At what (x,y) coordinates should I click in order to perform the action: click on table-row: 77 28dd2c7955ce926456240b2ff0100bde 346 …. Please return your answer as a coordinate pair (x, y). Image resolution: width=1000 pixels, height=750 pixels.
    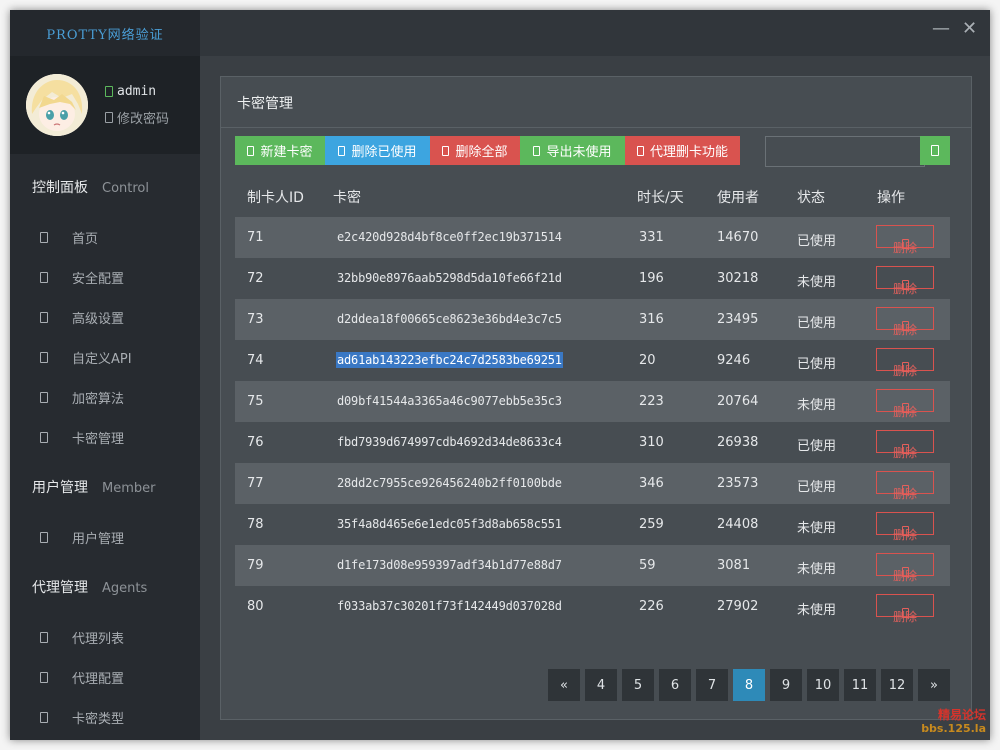
    Looking at the image, I should click on (592, 483).